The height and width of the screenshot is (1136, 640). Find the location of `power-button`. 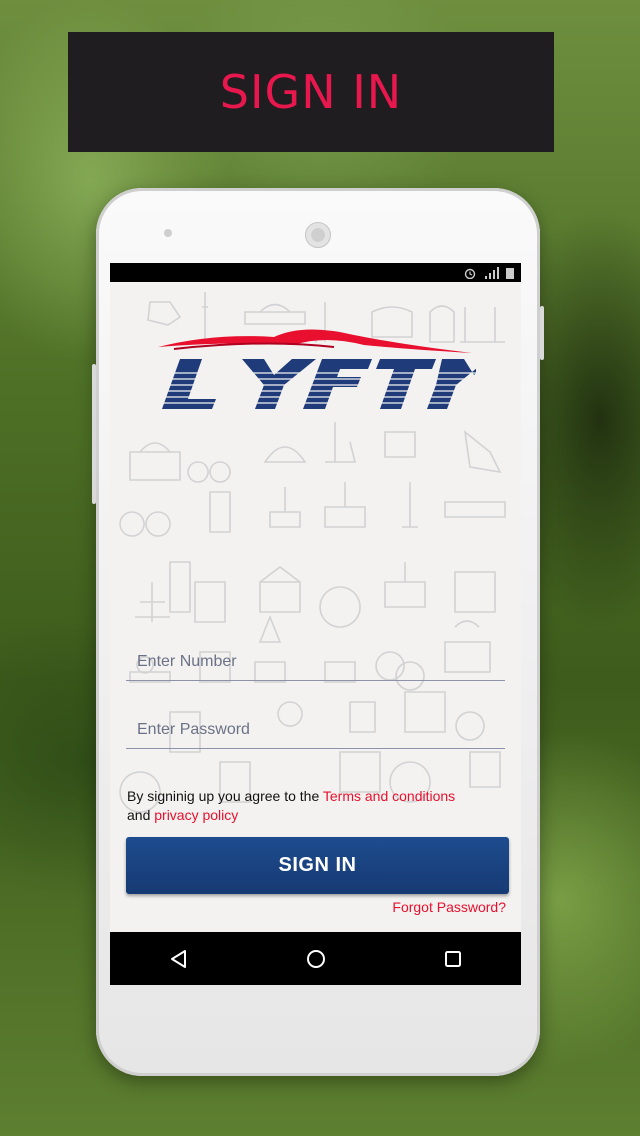

power-button is located at coordinates (542, 333).